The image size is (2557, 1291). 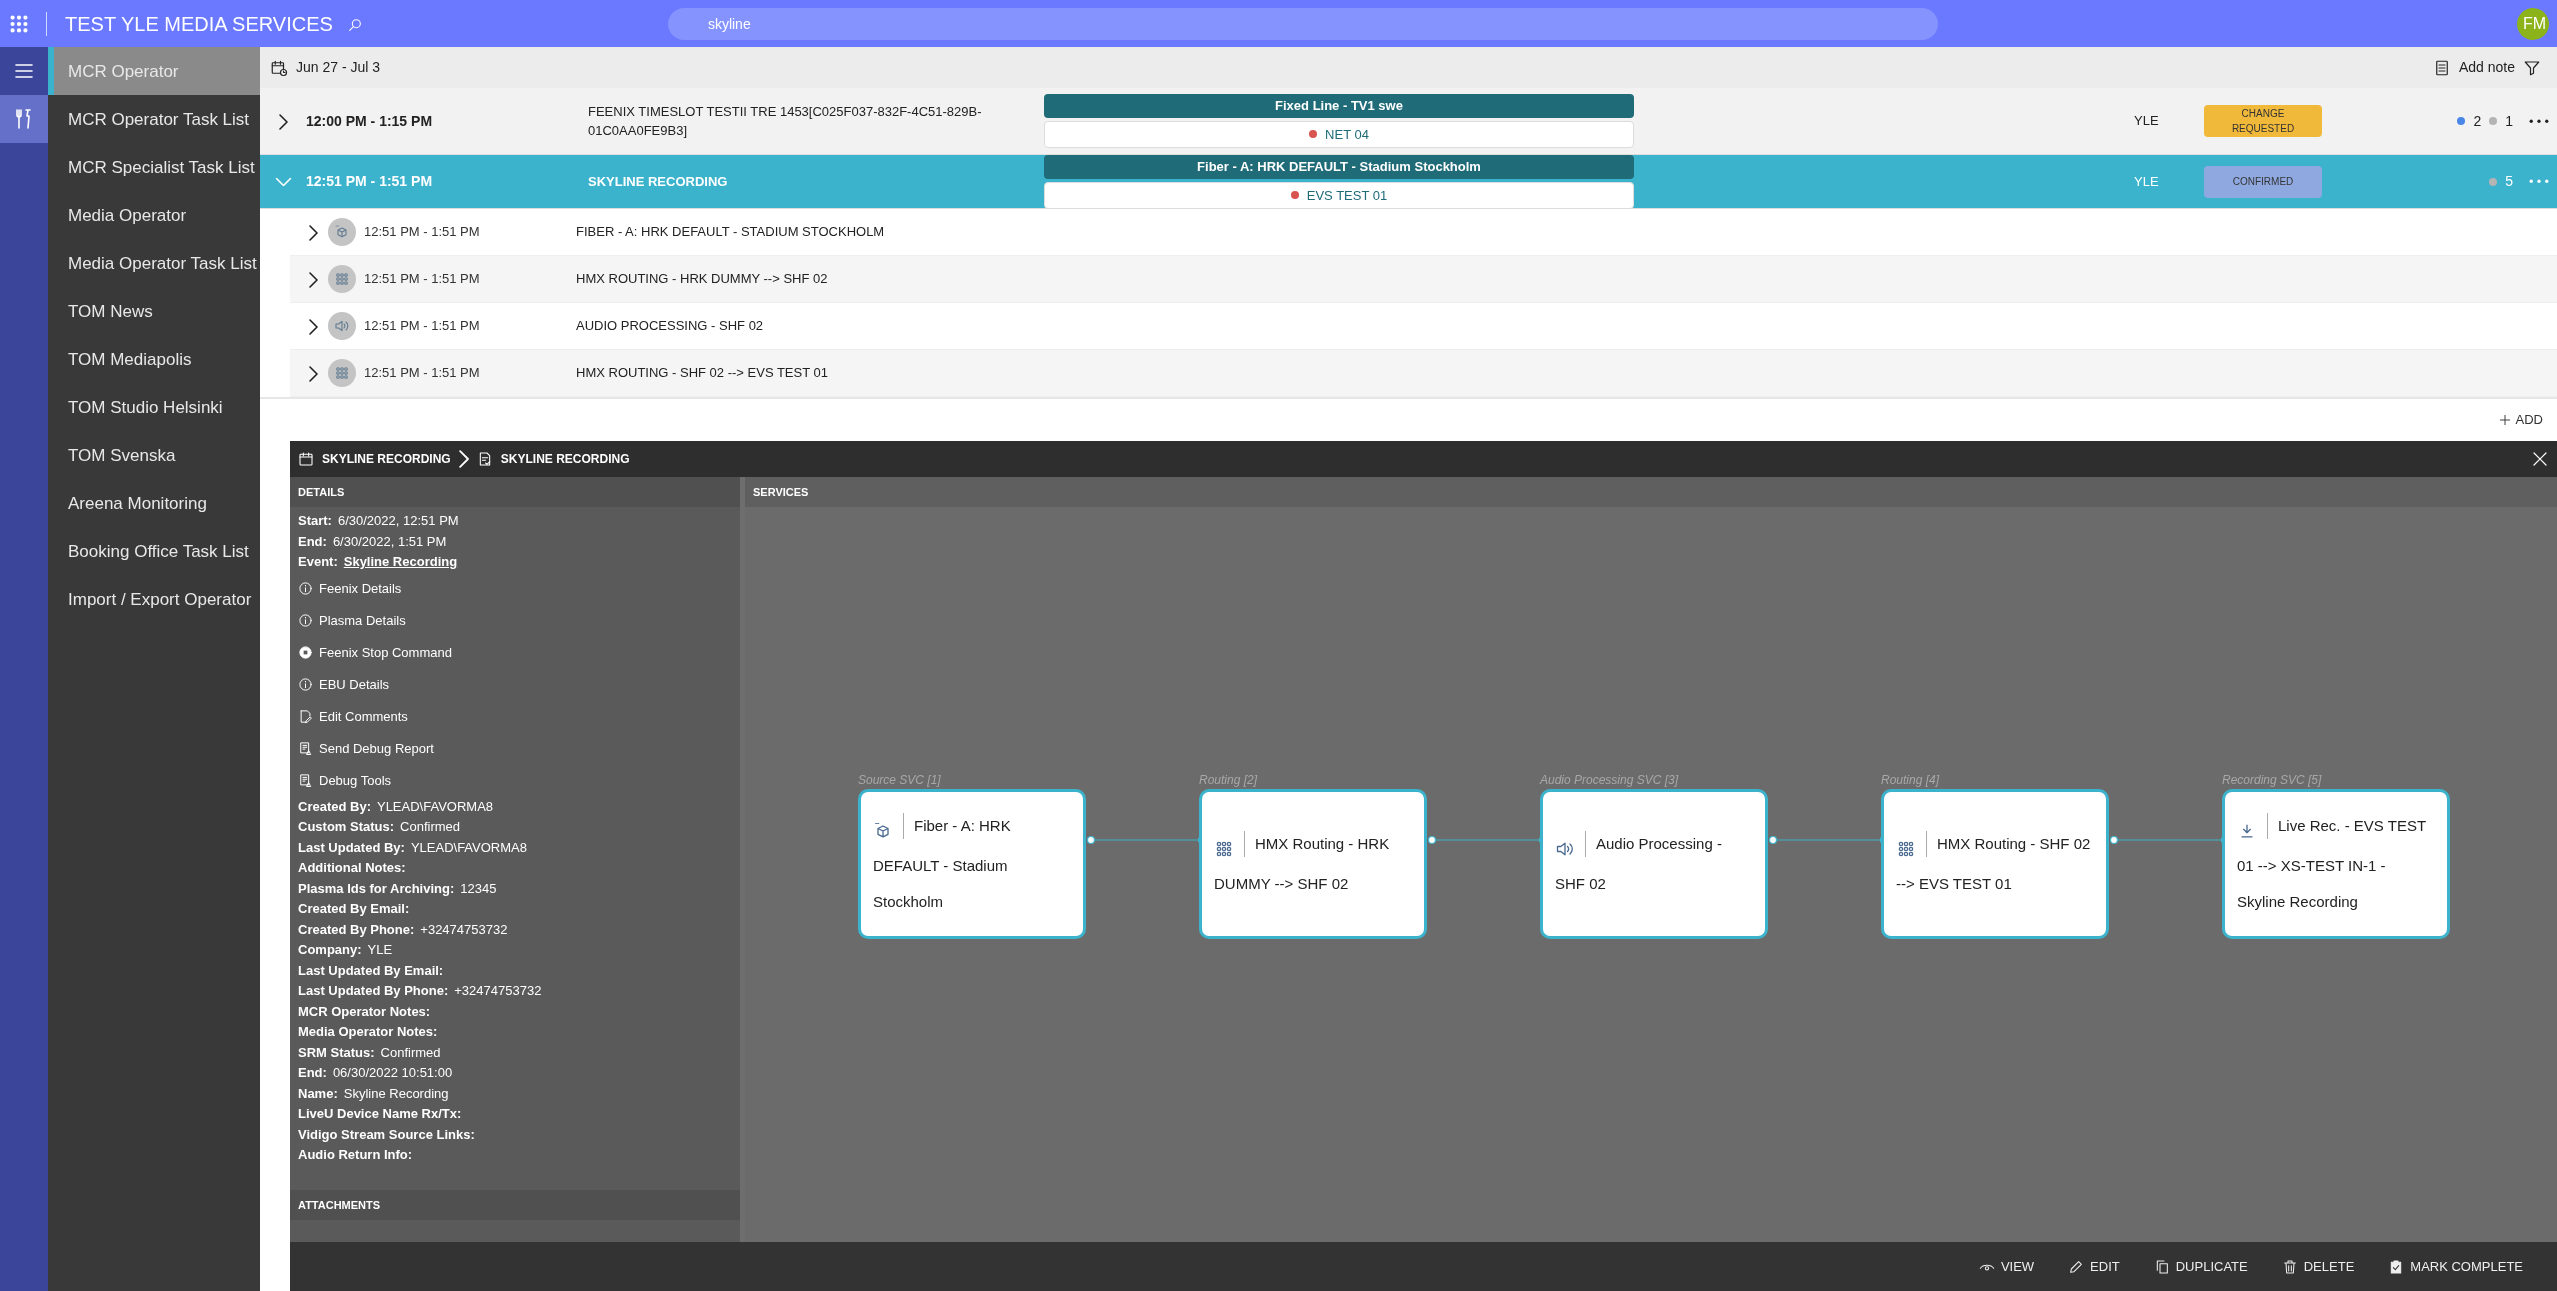 What do you see at coordinates (478, 888) in the screenshot?
I see `field-value: 12345` at bounding box center [478, 888].